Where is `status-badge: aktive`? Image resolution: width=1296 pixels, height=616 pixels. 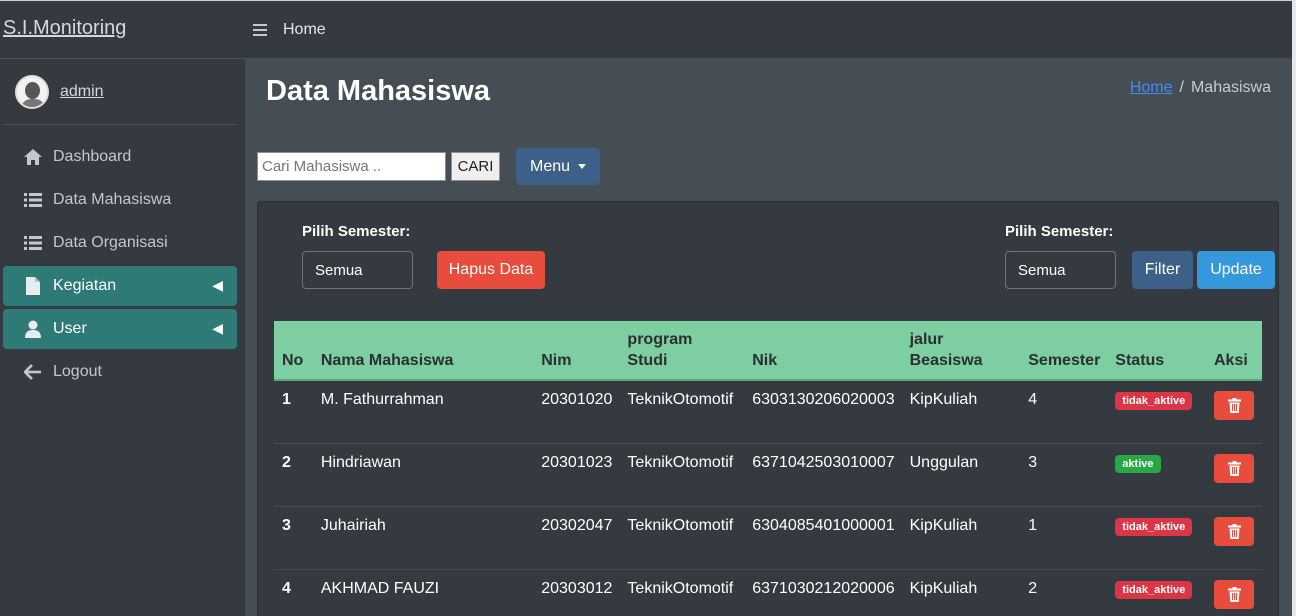
status-badge: aktive is located at coordinates (1138, 463).